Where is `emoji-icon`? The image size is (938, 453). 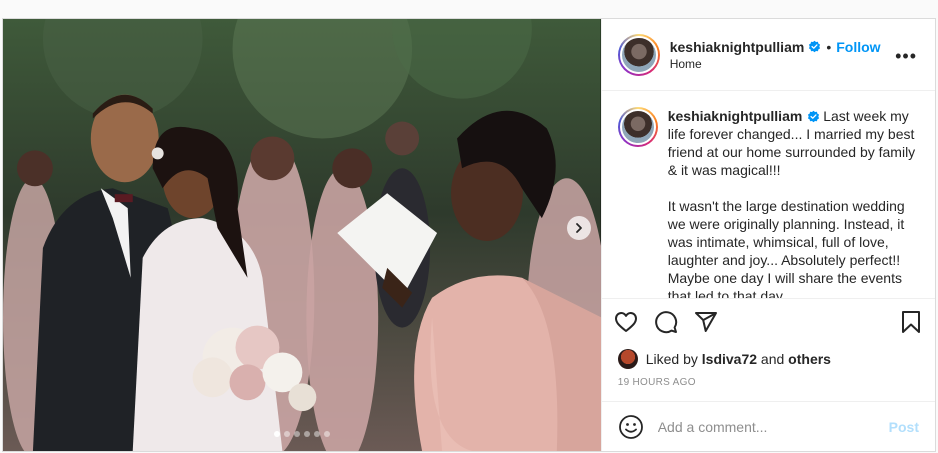 emoji-icon is located at coordinates (631, 427).